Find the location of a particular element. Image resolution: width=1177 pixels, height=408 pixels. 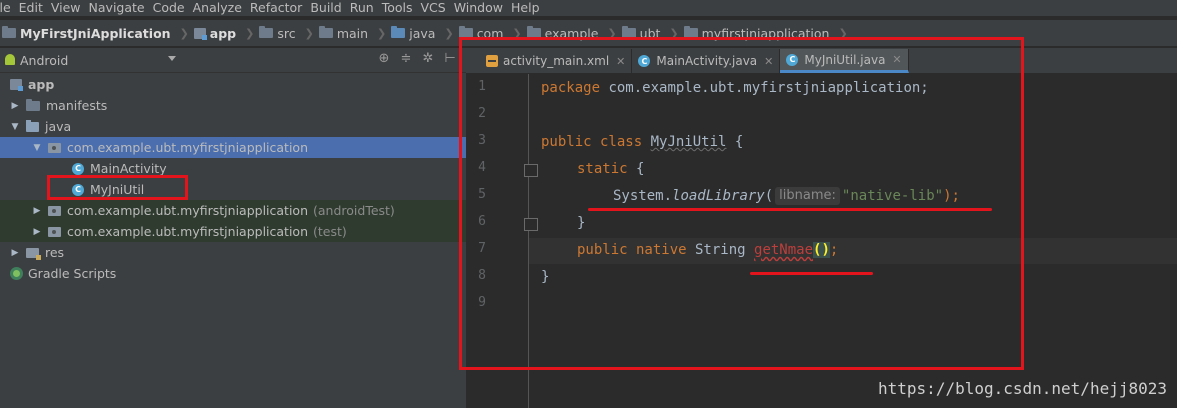

gradle-icon is located at coordinates (16, 273).